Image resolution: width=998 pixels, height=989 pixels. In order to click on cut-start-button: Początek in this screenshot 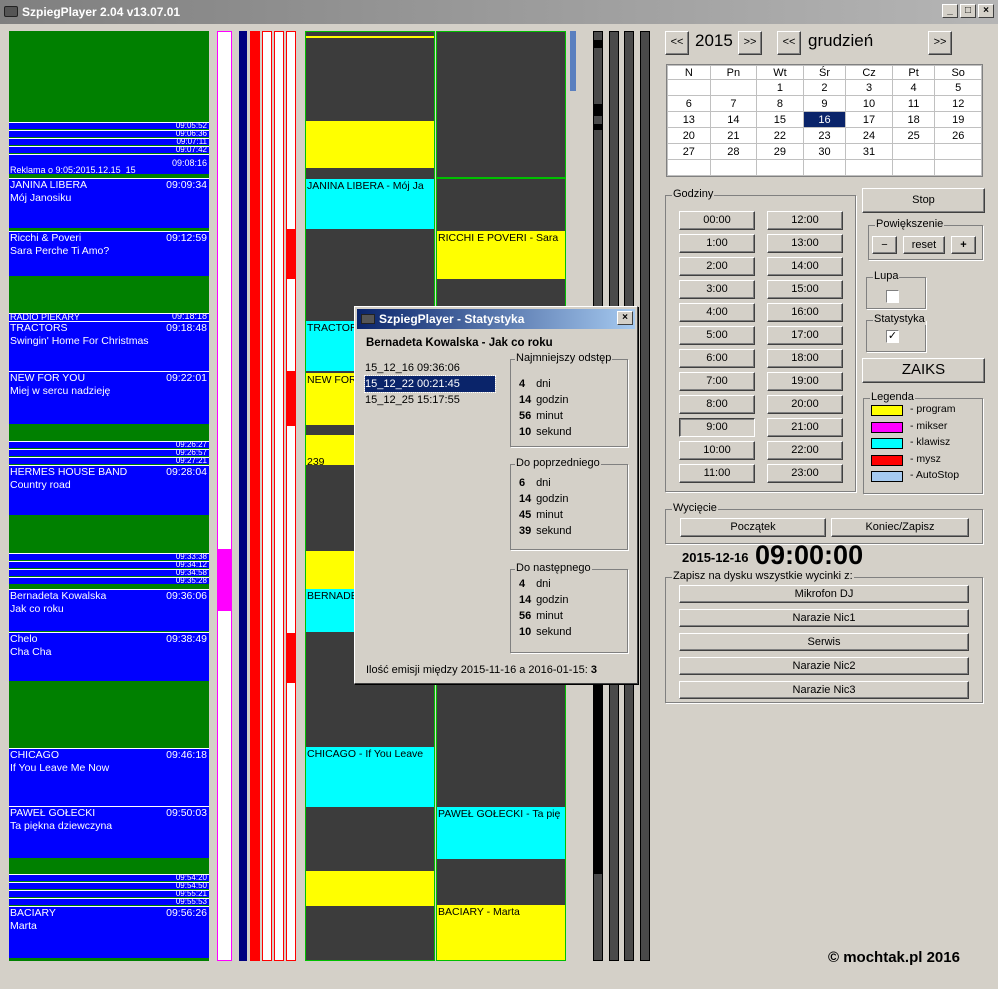, I will do `click(753, 527)`.